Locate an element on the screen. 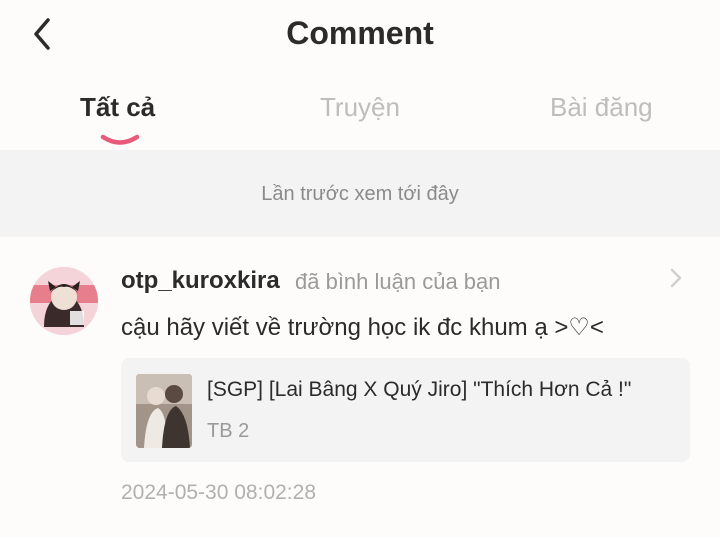  comment-timestamp: 2024-05-30 08:02:28 is located at coordinates (218, 492).